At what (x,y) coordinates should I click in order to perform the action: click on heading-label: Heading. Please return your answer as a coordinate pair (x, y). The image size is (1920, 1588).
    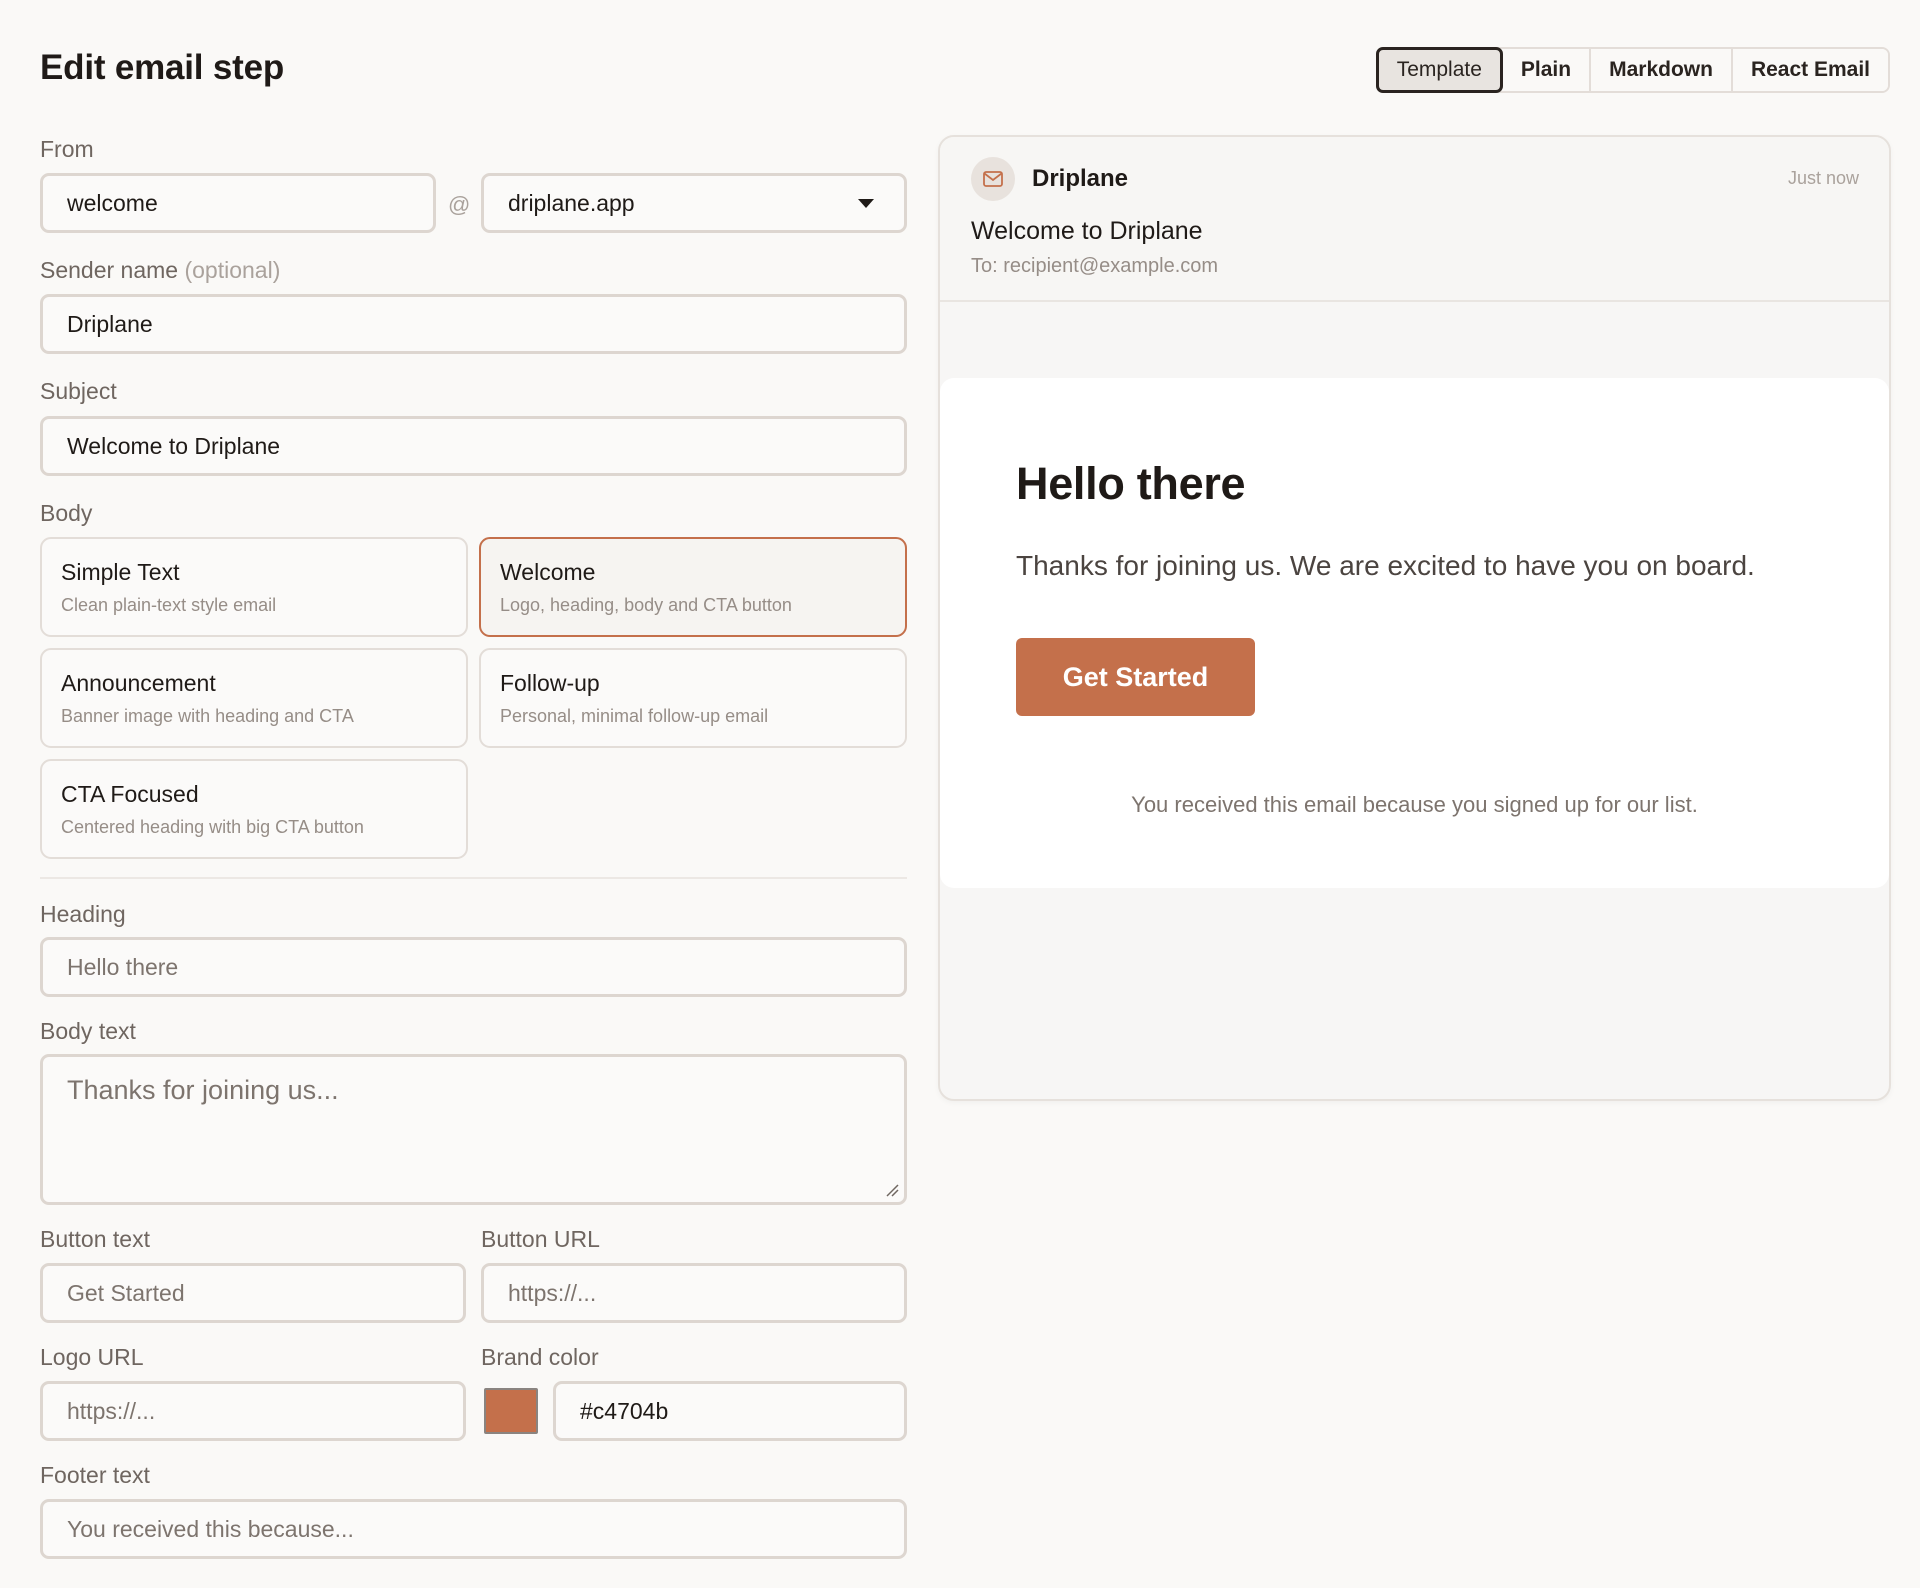
    Looking at the image, I should click on (83, 914).